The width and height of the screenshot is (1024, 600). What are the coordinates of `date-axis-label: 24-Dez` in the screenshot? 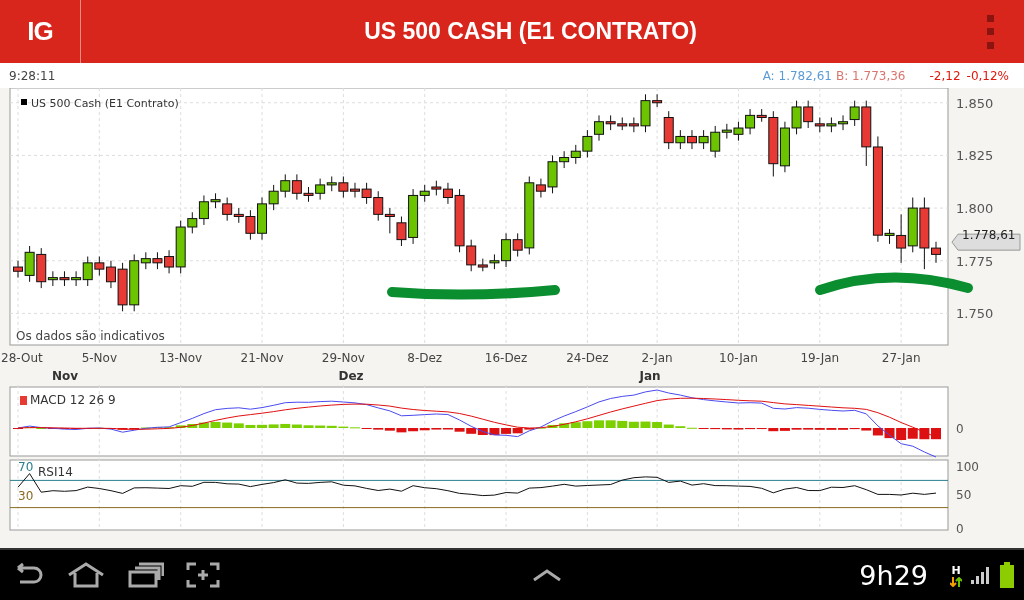 It's located at (587, 358).